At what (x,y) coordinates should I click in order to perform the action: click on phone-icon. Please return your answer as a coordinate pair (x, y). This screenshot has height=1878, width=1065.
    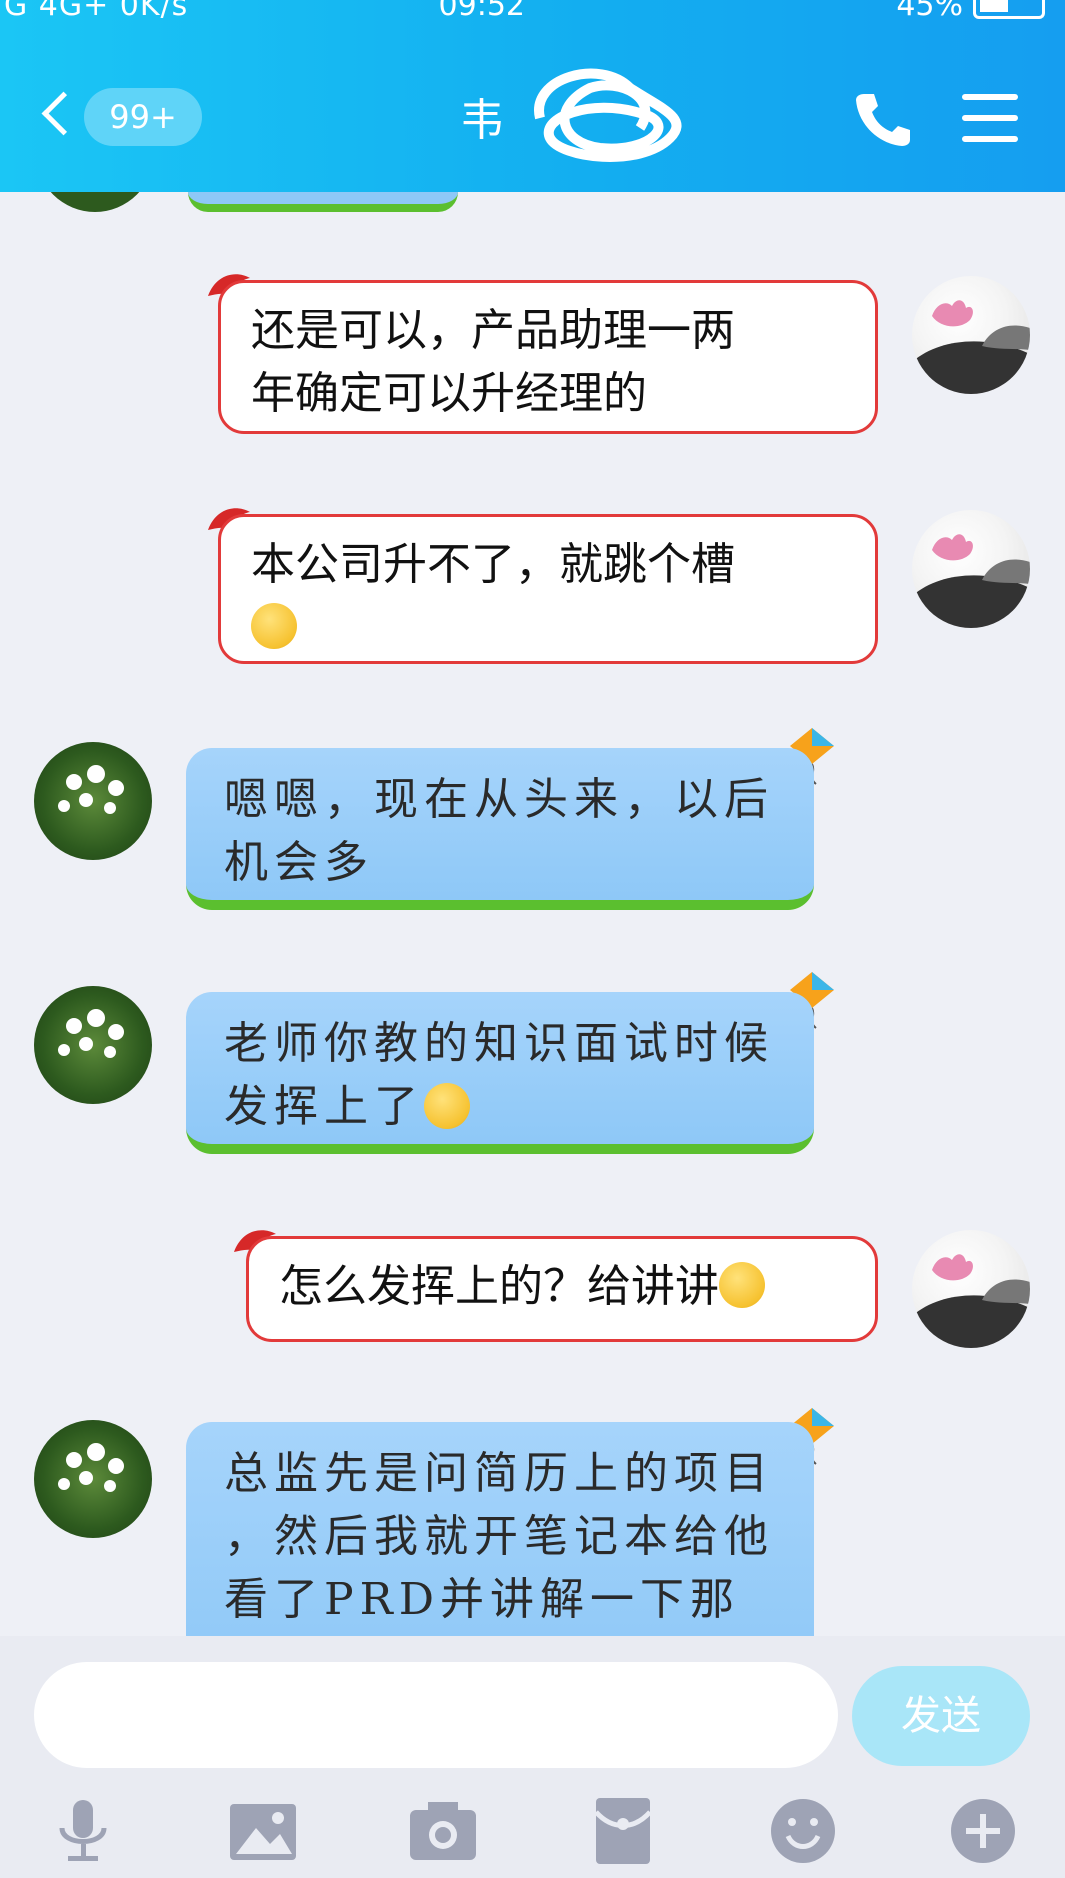
    Looking at the image, I should click on (882, 118).